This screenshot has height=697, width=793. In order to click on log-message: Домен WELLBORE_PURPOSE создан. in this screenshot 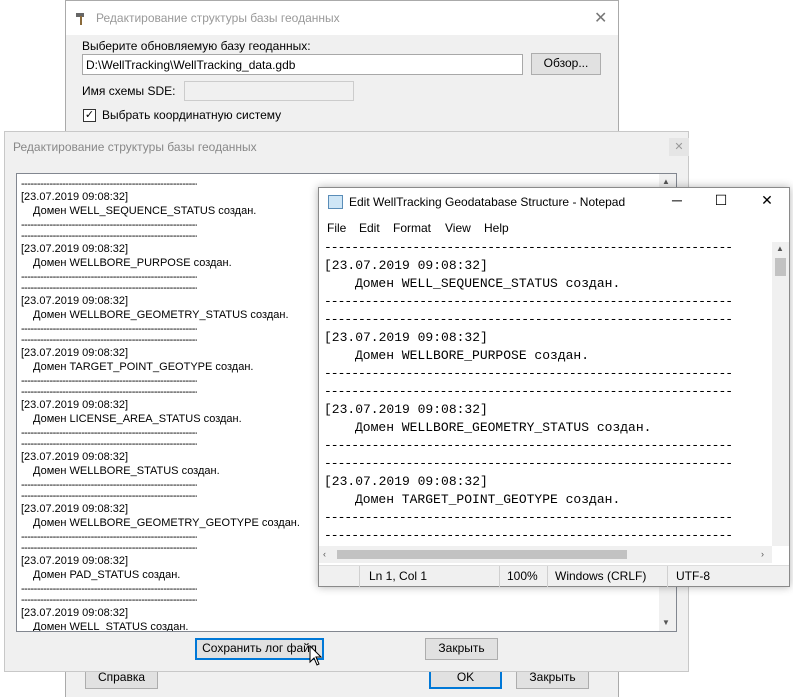, I will do `click(132, 263)`.